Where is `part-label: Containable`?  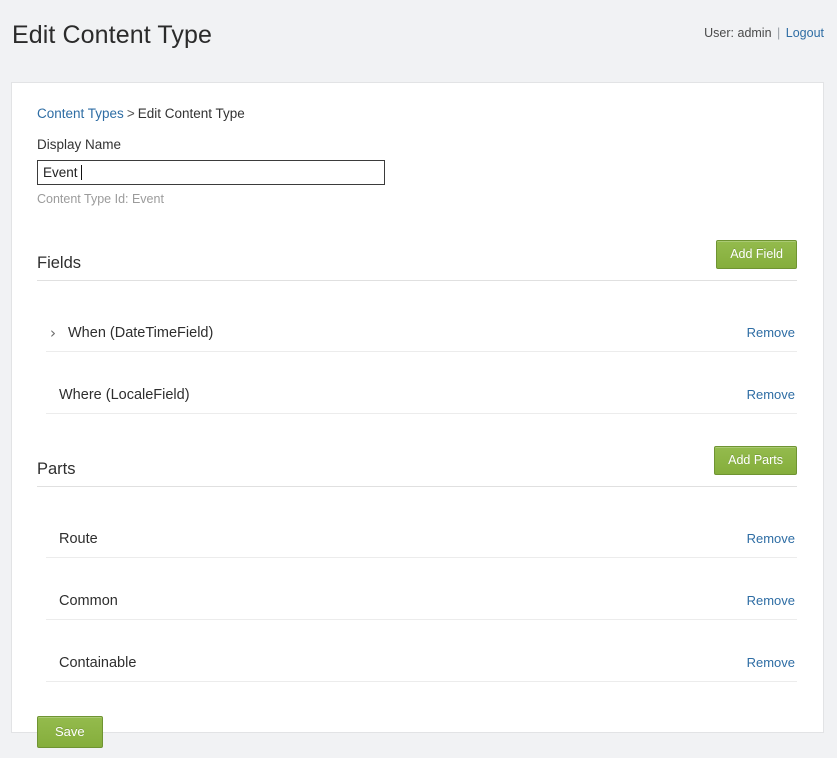 part-label: Containable is located at coordinates (98, 663).